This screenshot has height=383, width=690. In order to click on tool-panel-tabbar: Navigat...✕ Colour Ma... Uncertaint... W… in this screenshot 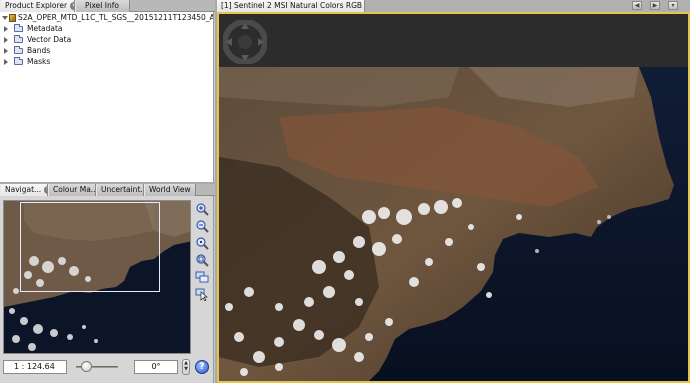, I will do `click(107, 190)`.